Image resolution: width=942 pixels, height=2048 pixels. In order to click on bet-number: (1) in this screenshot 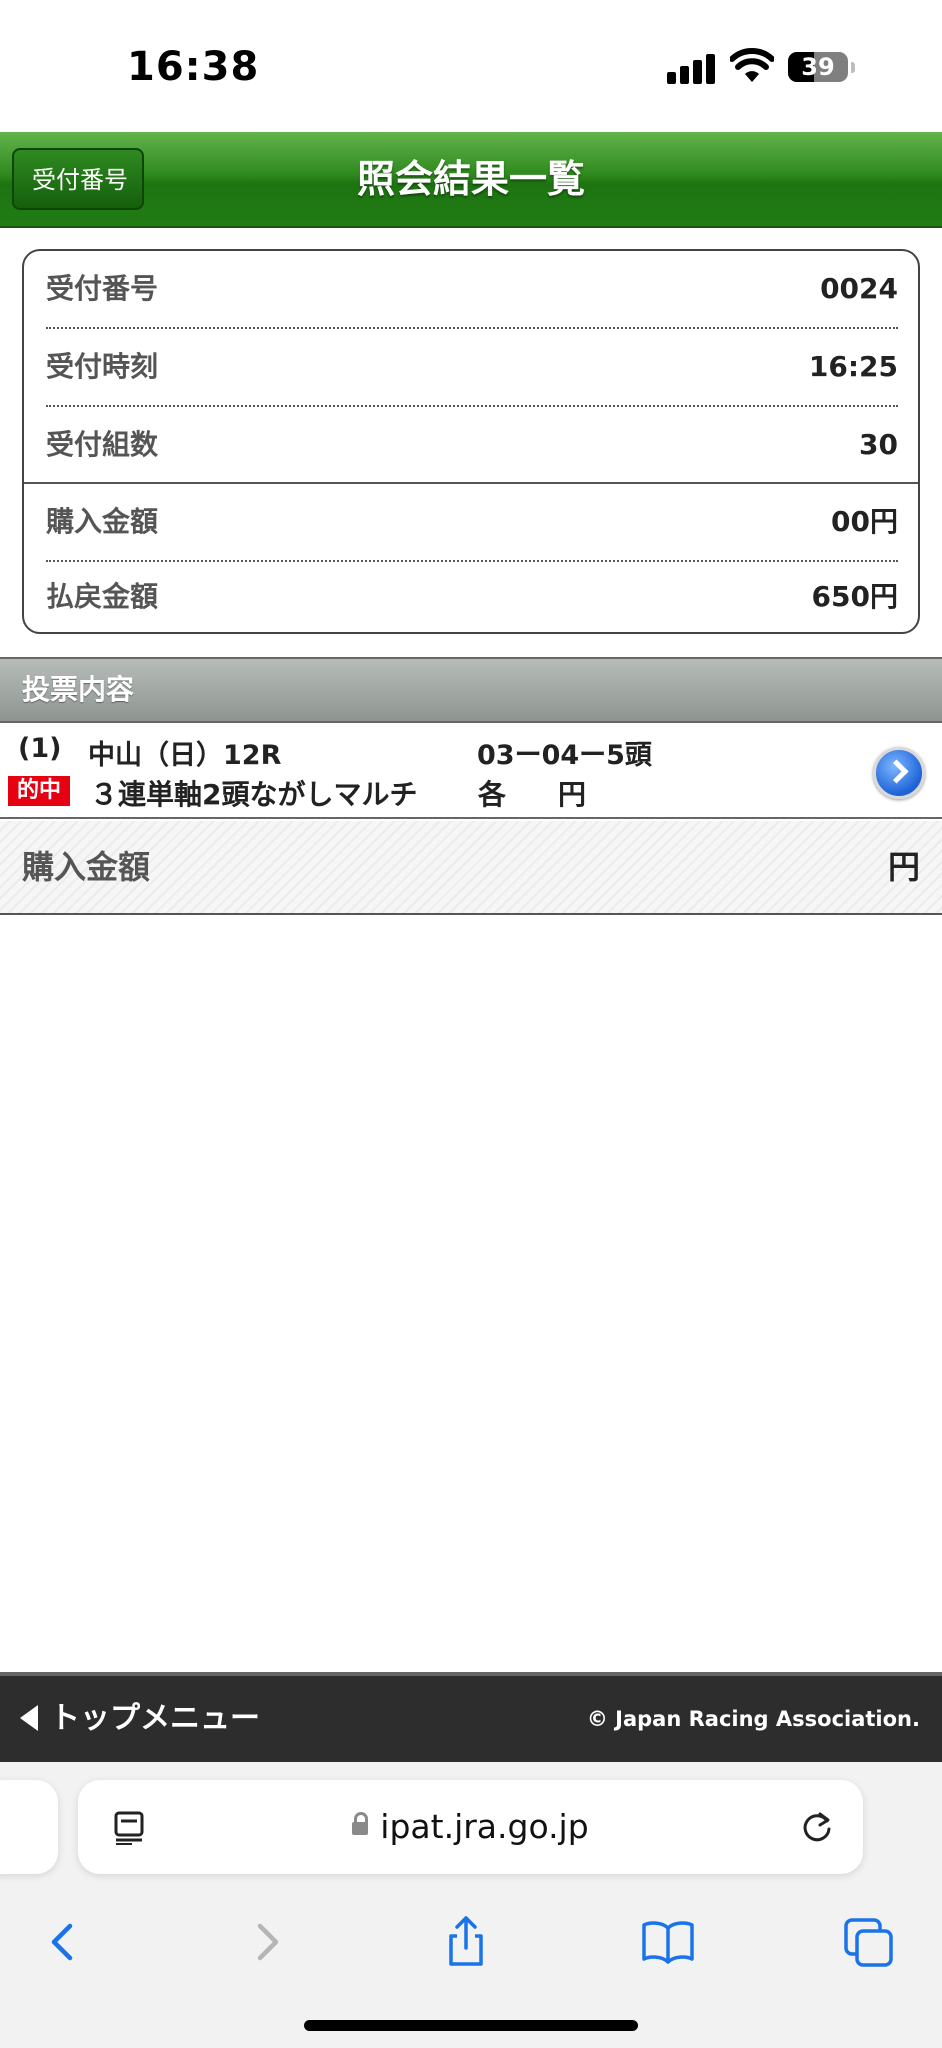, I will do `click(40, 748)`.